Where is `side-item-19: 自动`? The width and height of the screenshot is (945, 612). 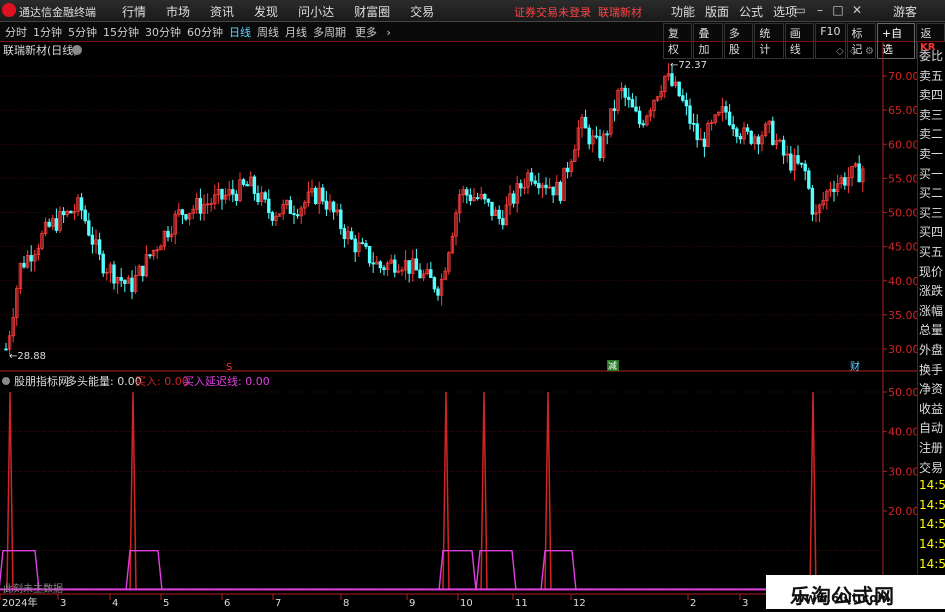
side-item-19: 自动 is located at coordinates (931, 427).